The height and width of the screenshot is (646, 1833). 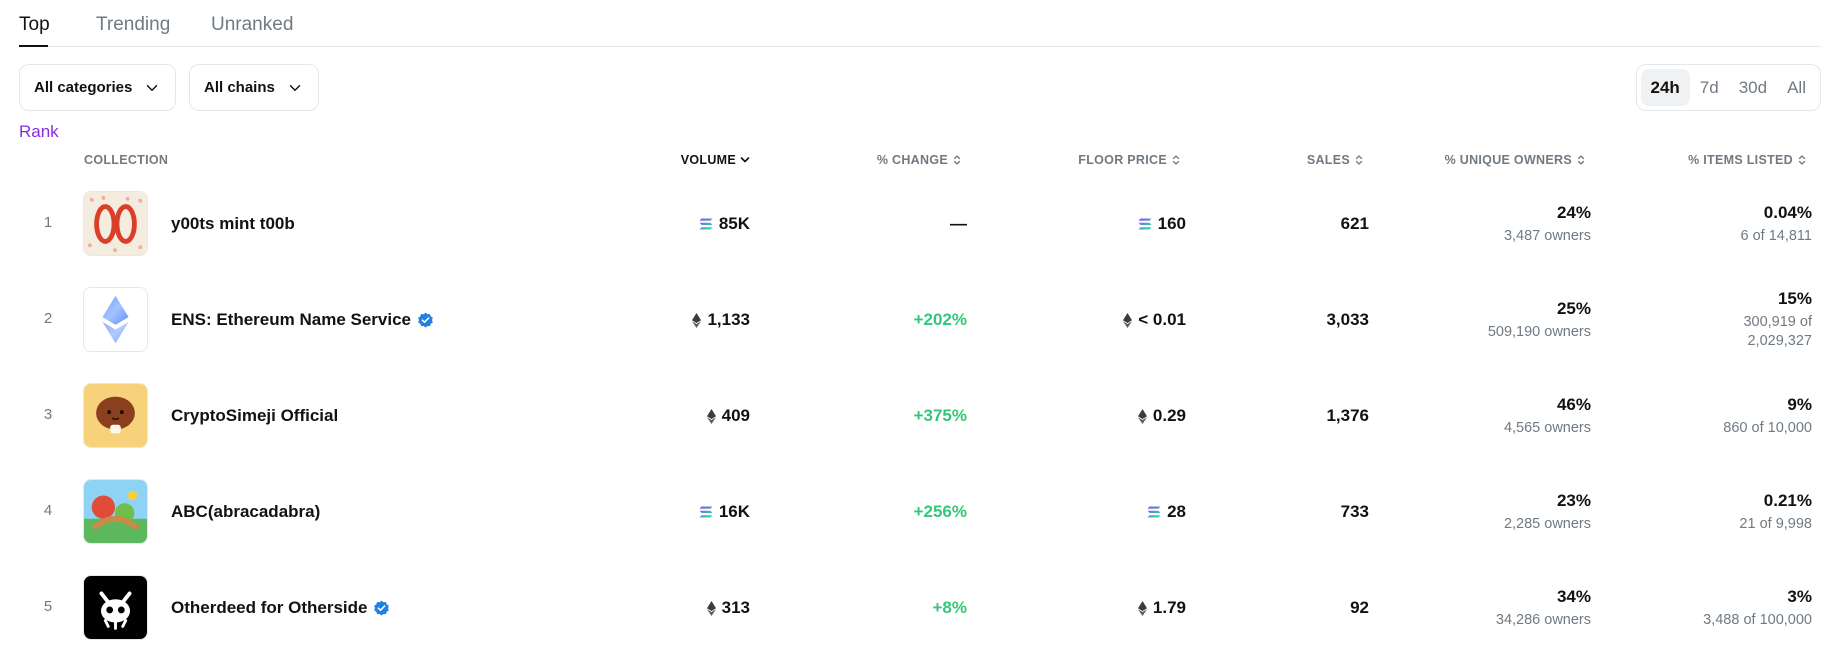 I want to click on items-listed-cell: 0.04% 6 of 14,811, so click(x=1706, y=224).